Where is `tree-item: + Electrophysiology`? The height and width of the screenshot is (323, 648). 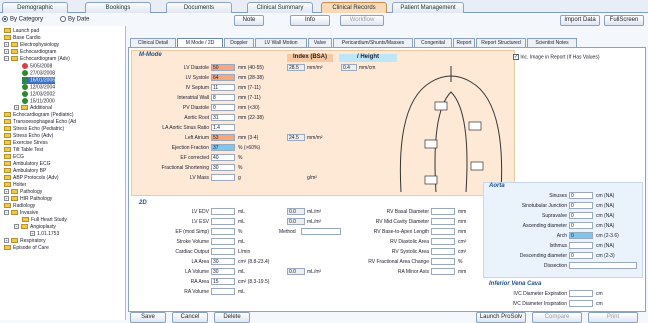
tree-item: + Electrophysiology is located at coordinates (31, 45).